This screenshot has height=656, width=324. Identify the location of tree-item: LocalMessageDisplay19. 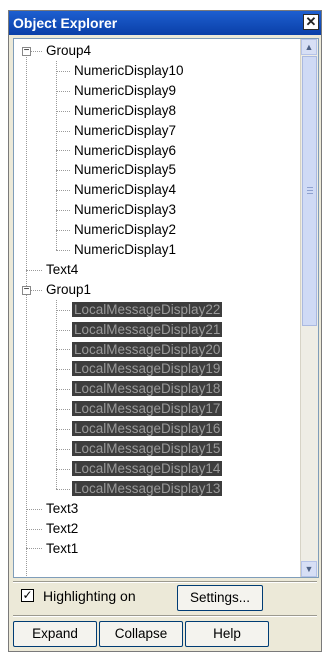
(147, 369).